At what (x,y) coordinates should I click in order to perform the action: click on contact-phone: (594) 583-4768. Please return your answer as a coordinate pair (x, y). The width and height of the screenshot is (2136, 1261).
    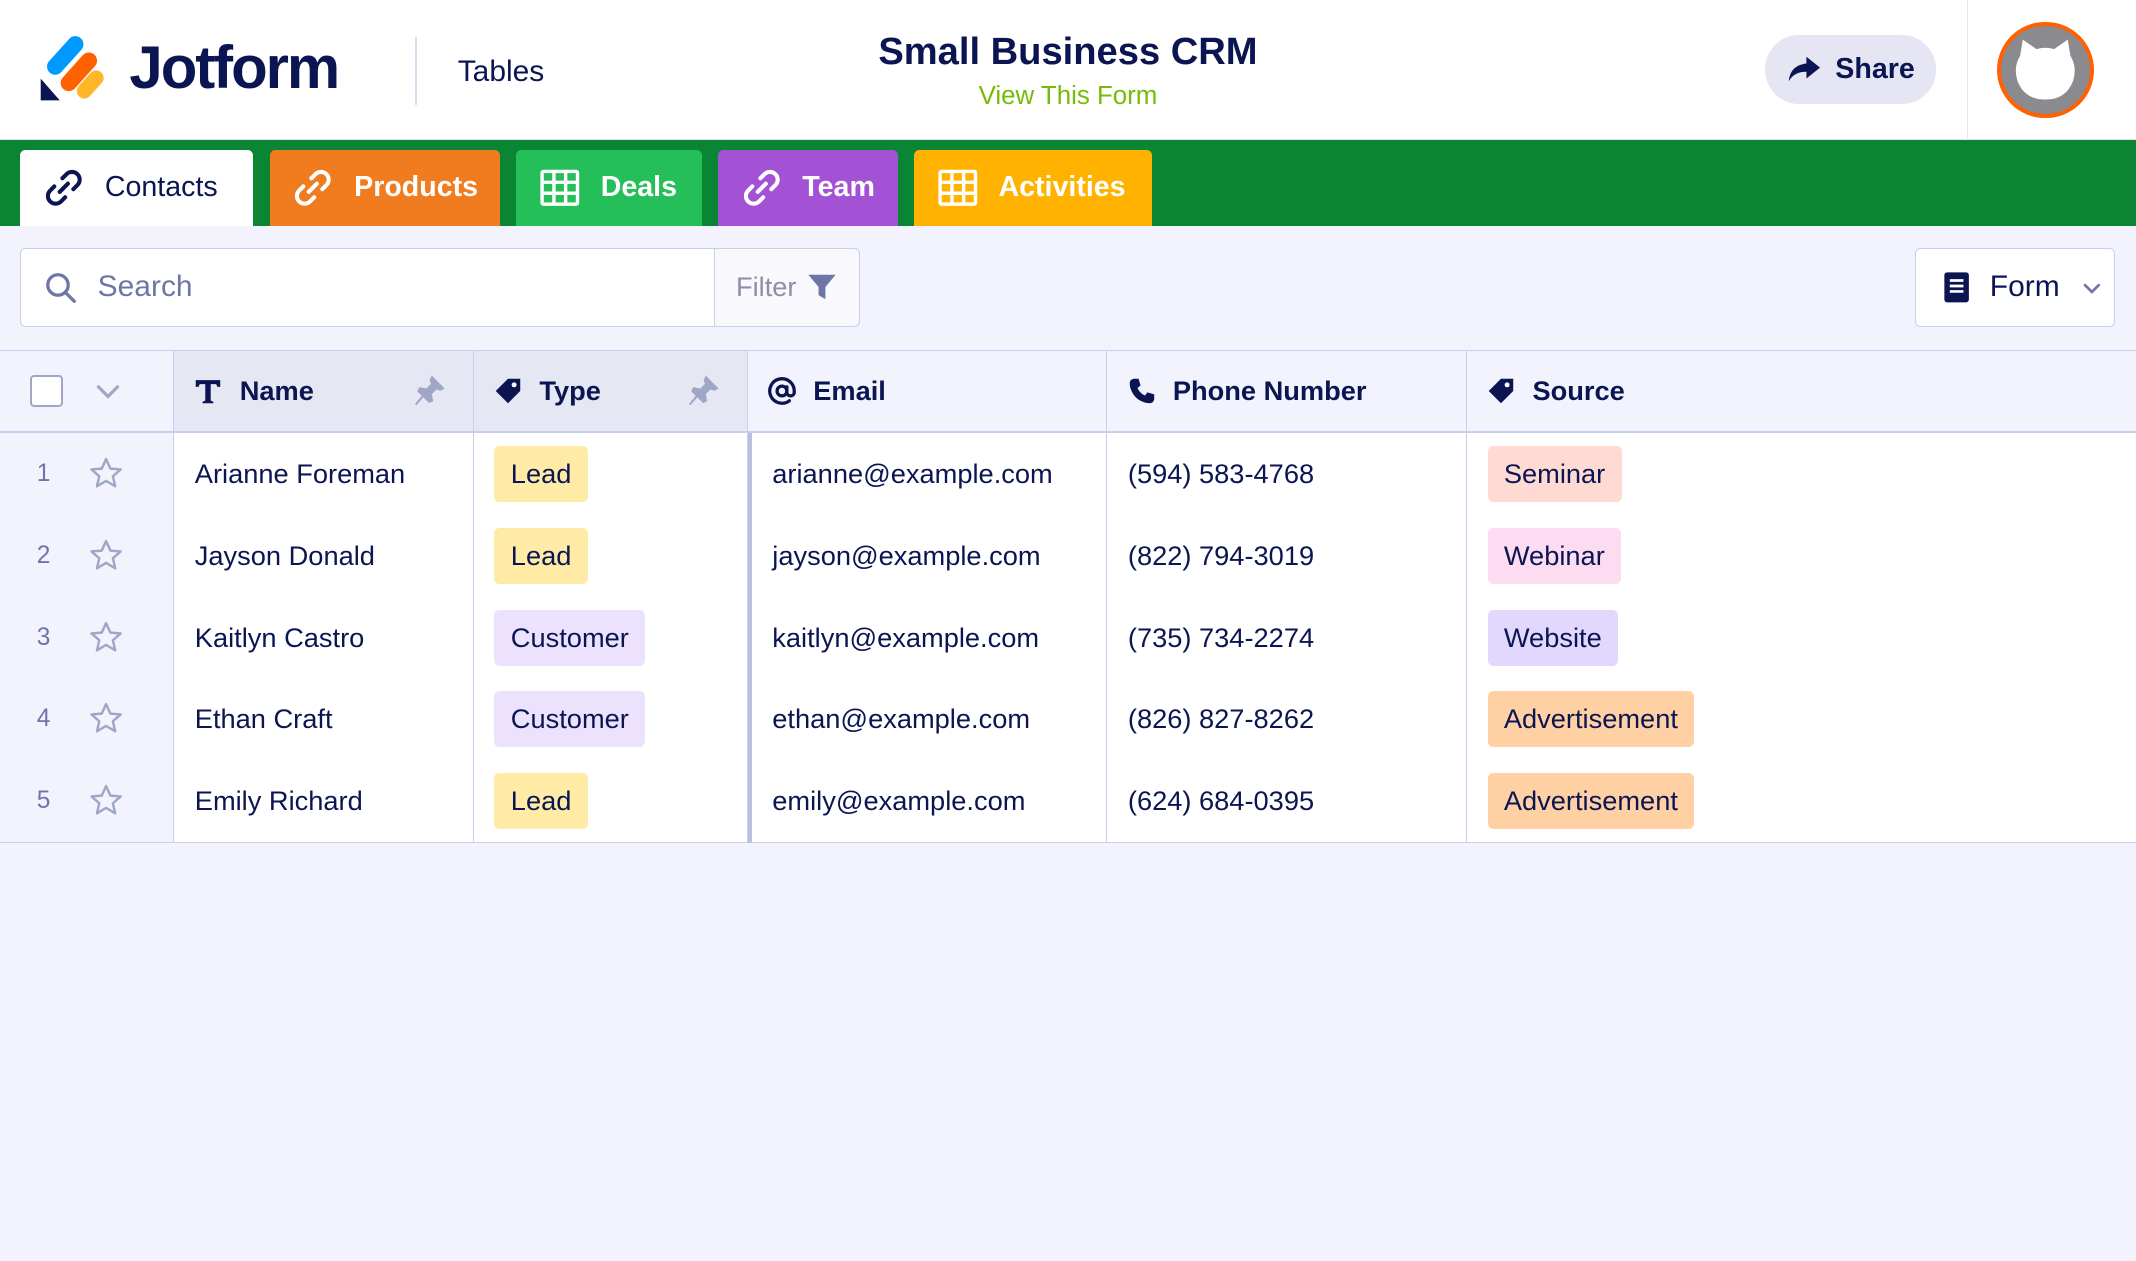
    Looking at the image, I should click on (1221, 474).